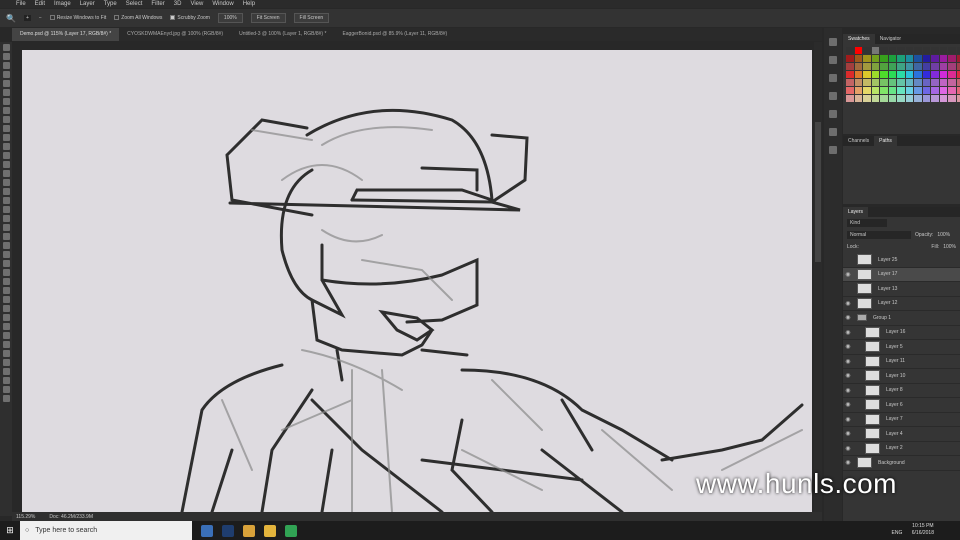 The height and width of the screenshot is (540, 960). I want to click on layer-row: ◉ Layer 4, so click(901, 434).